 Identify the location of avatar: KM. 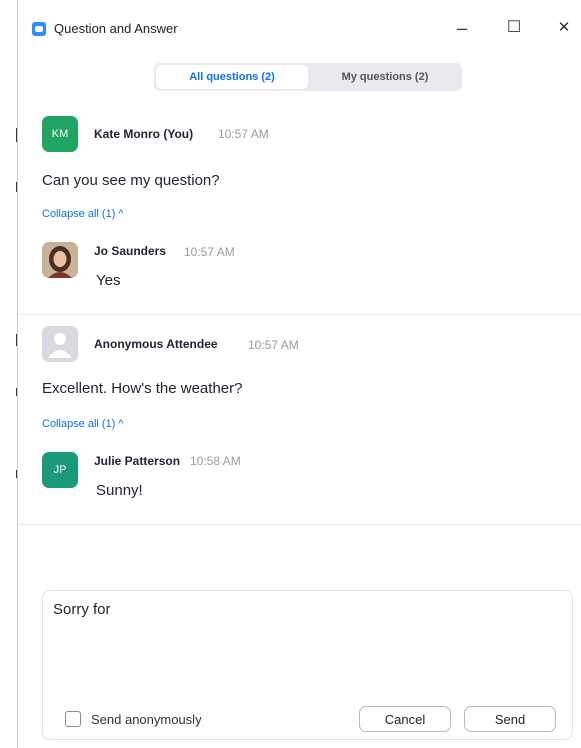
(60, 134).